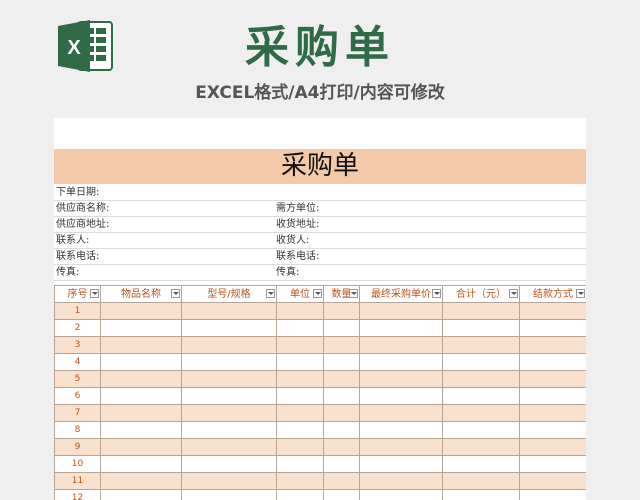  What do you see at coordinates (77, 311) in the screenshot?
I see `row-number-cell: 1` at bounding box center [77, 311].